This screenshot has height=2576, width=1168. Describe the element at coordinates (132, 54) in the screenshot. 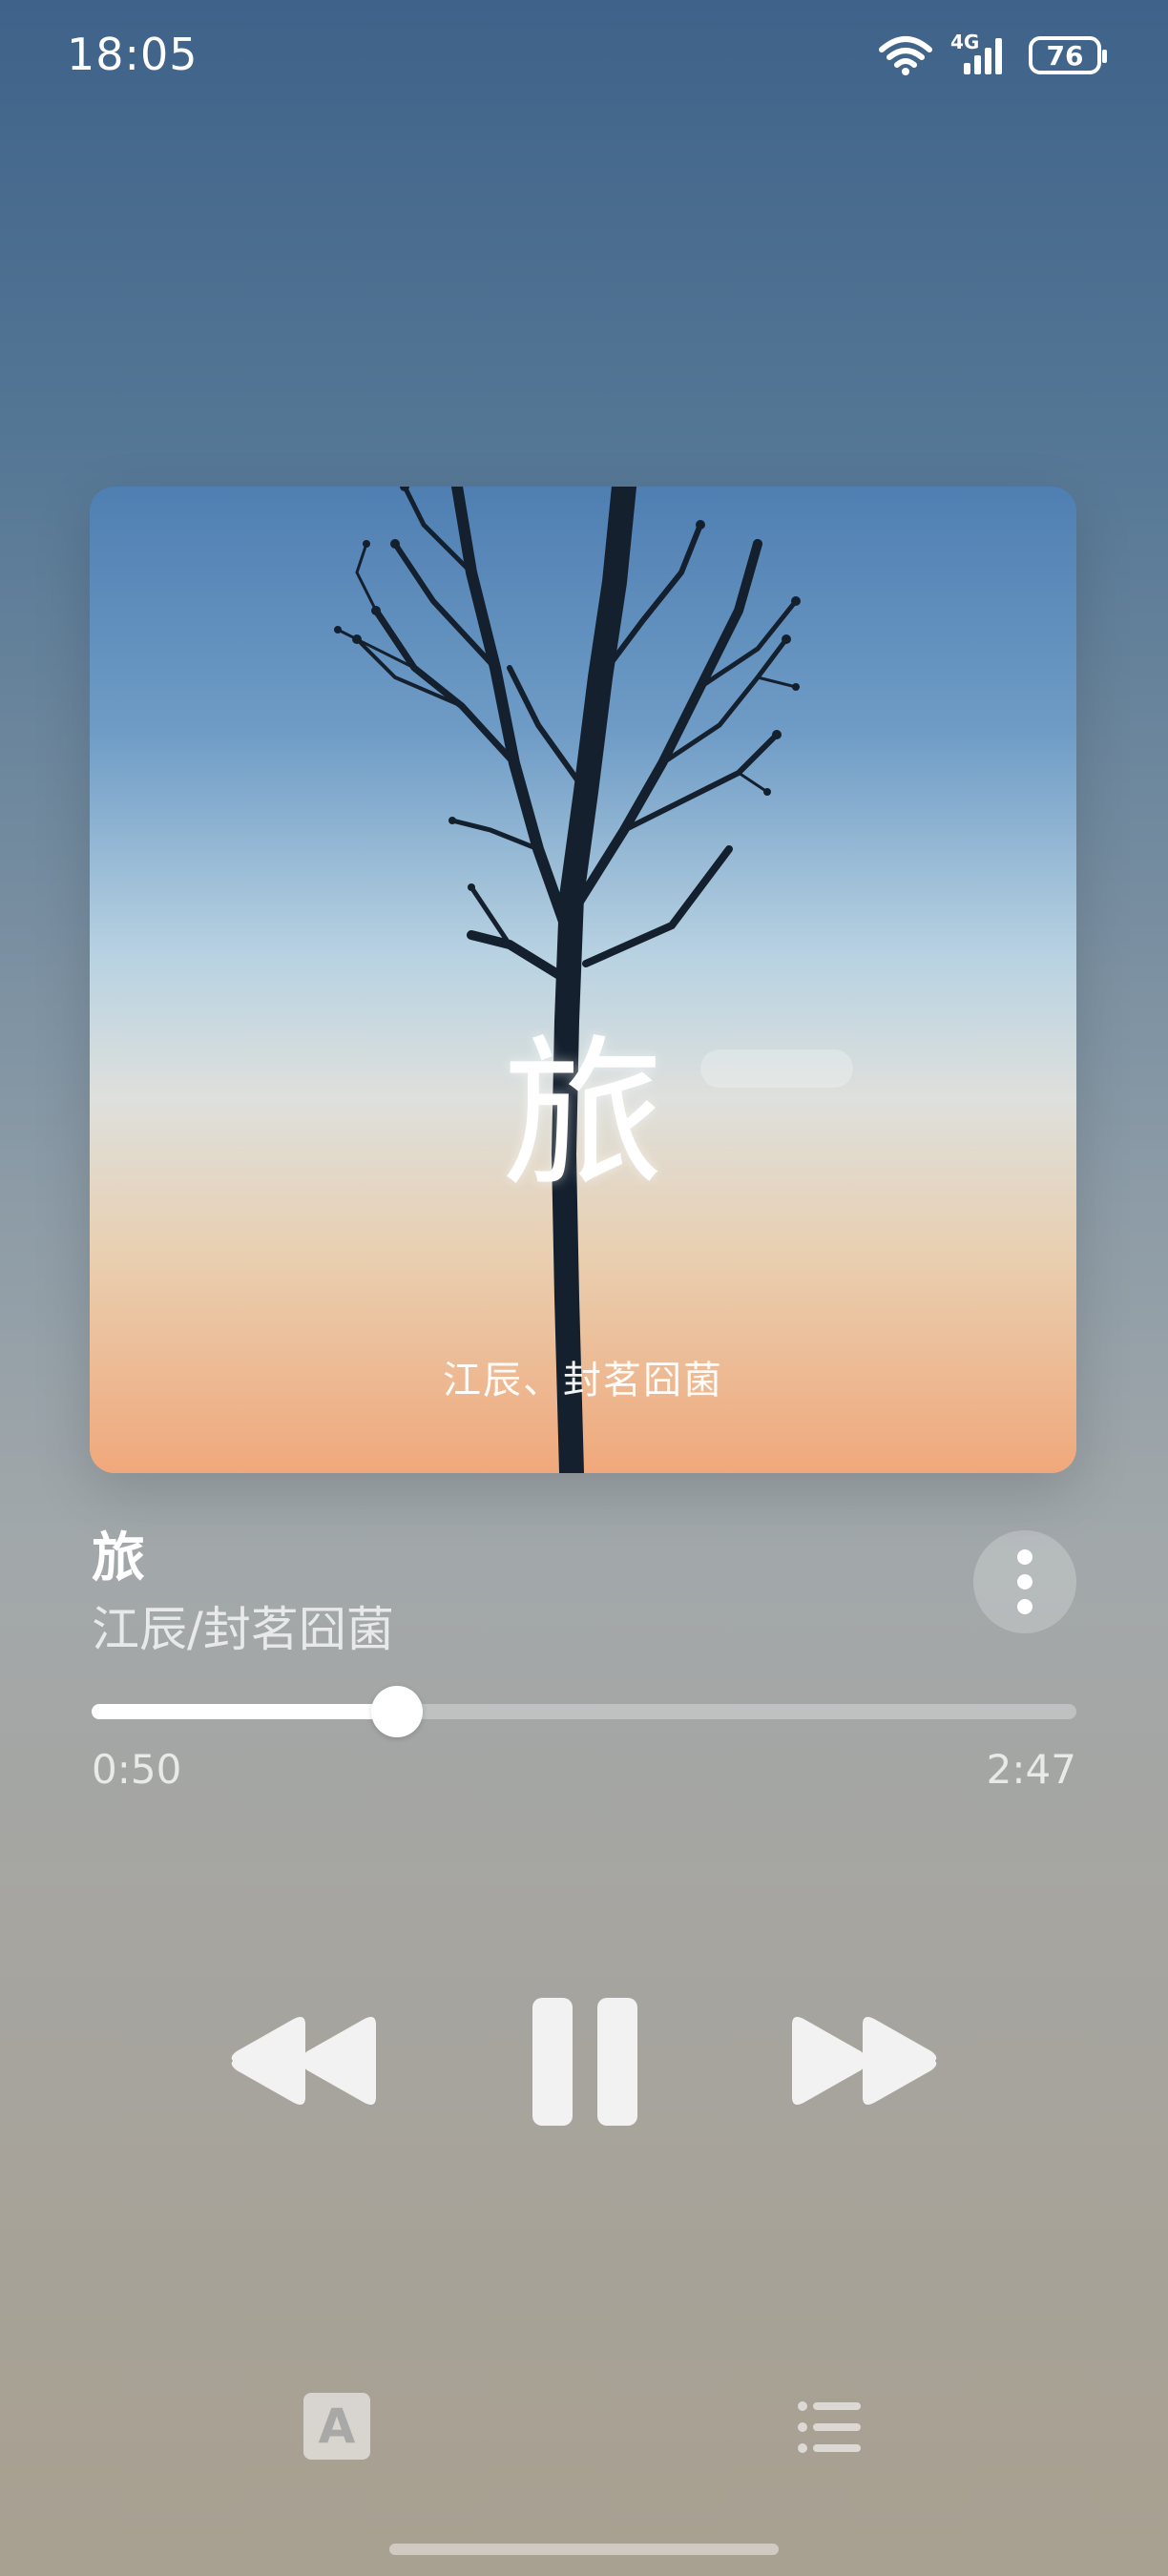

I see `status-time: 18:05` at that location.